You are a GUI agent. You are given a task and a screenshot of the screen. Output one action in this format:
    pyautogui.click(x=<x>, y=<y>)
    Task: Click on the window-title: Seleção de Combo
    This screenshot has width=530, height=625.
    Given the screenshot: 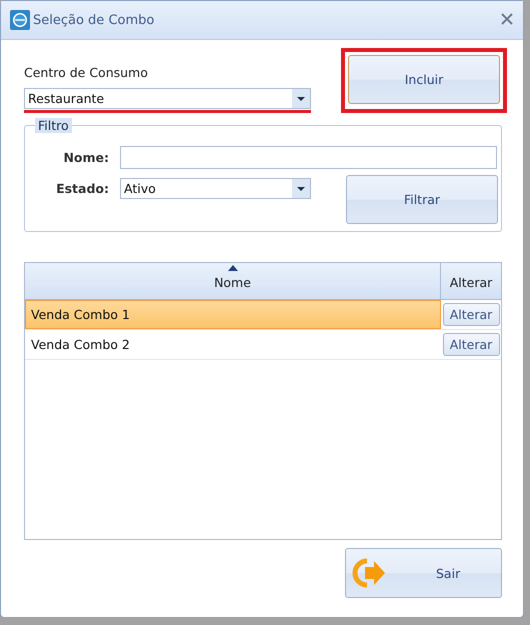 What is the action you would take?
    pyautogui.click(x=94, y=20)
    